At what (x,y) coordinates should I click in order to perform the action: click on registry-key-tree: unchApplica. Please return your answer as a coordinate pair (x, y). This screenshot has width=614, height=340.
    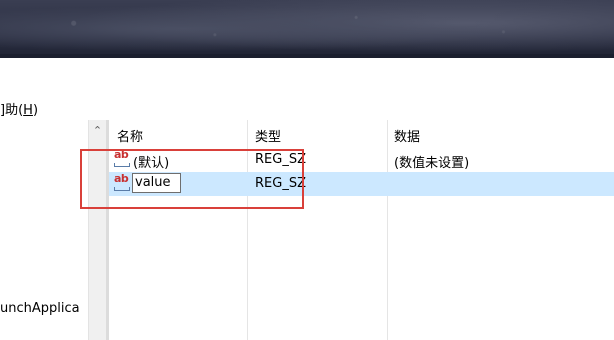
    Looking at the image, I should click on (44, 230).